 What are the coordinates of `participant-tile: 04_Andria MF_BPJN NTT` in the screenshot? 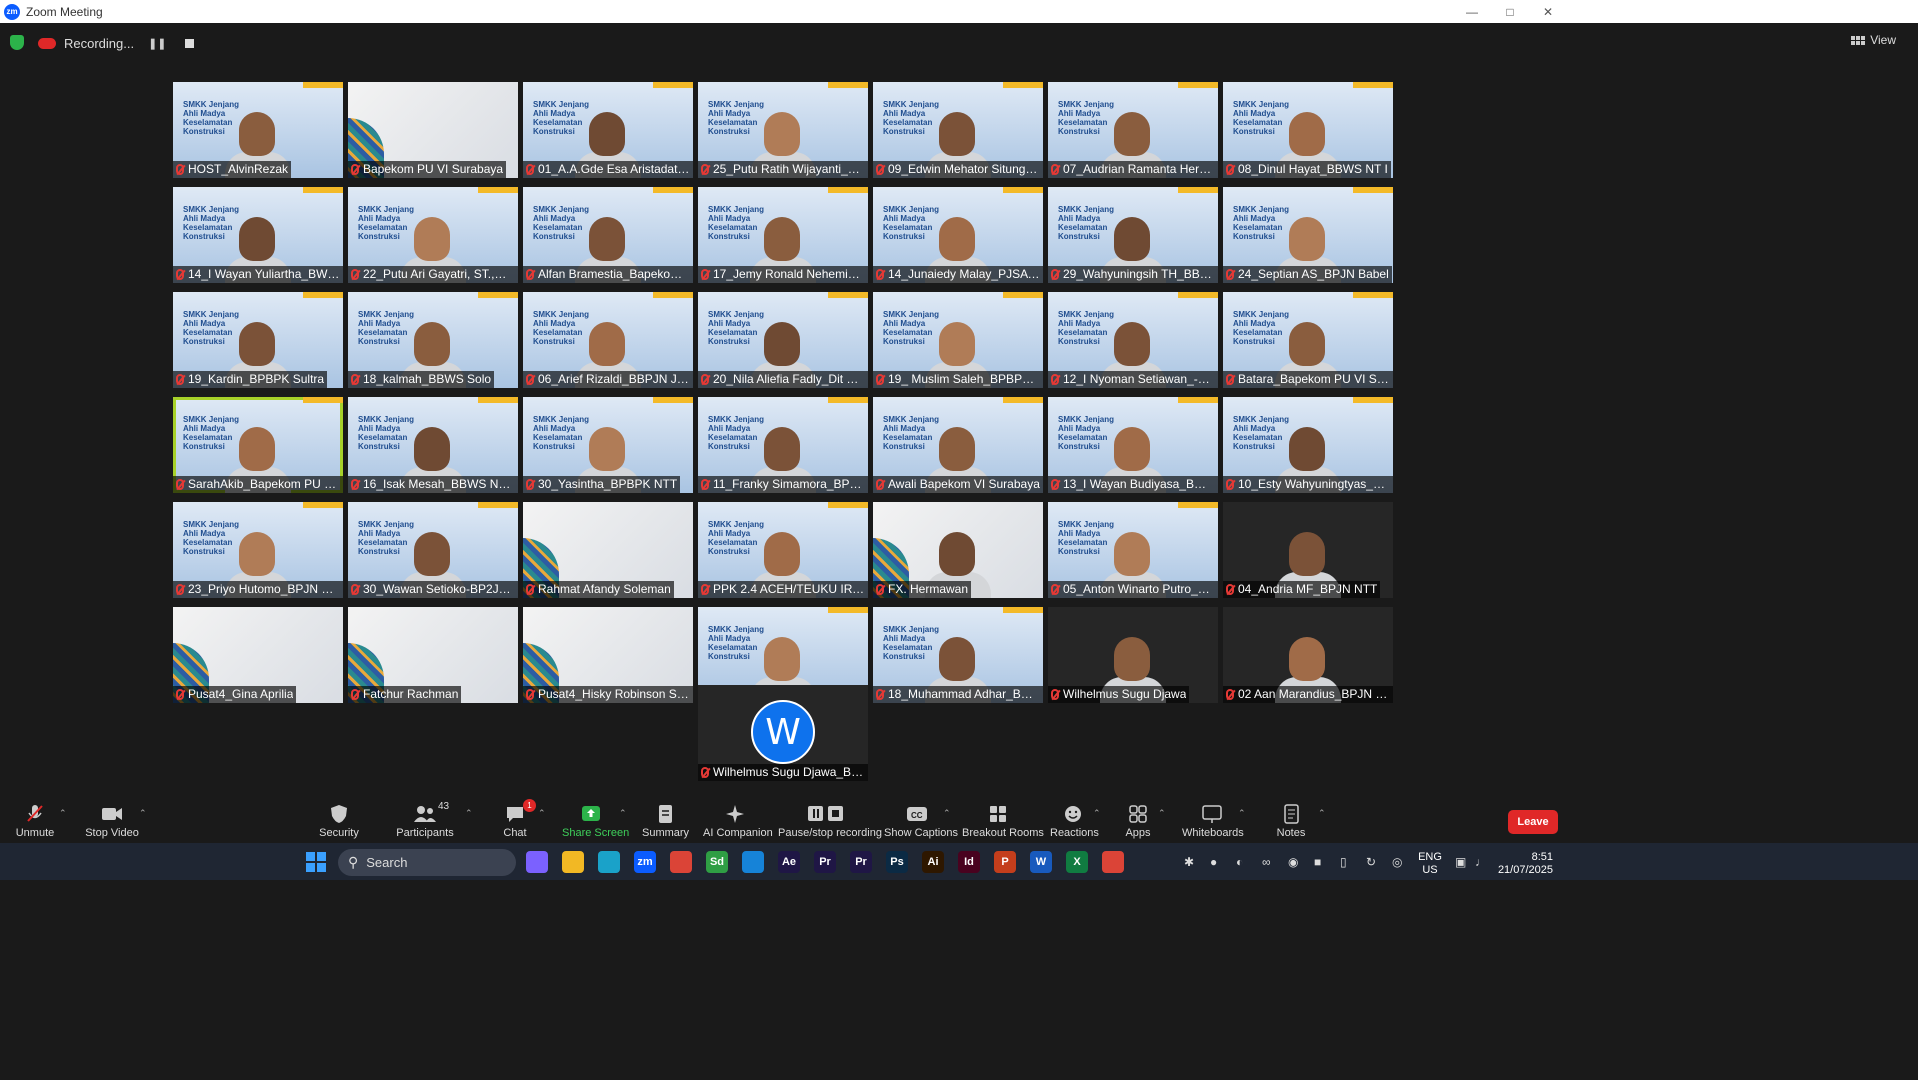 It's located at (1308, 550).